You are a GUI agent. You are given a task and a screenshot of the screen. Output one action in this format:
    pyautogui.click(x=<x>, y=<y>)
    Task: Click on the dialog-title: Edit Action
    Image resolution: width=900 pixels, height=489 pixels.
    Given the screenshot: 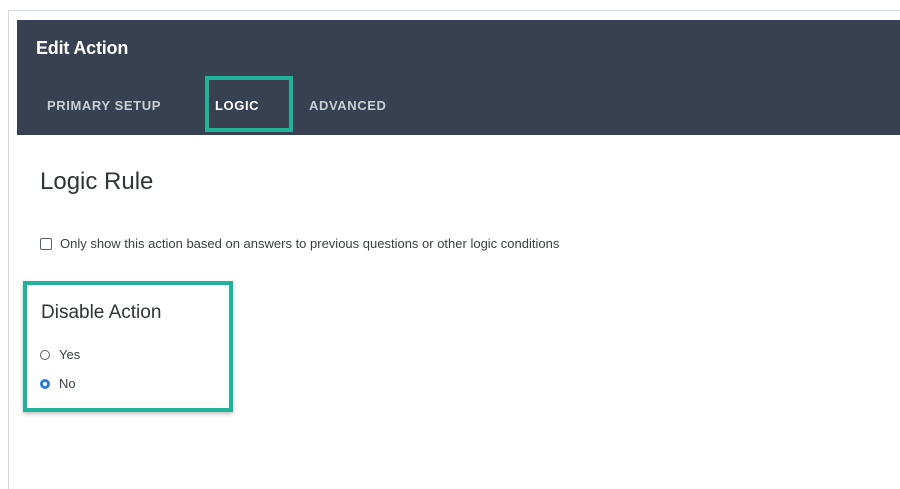 What is the action you would take?
    pyautogui.click(x=82, y=48)
    